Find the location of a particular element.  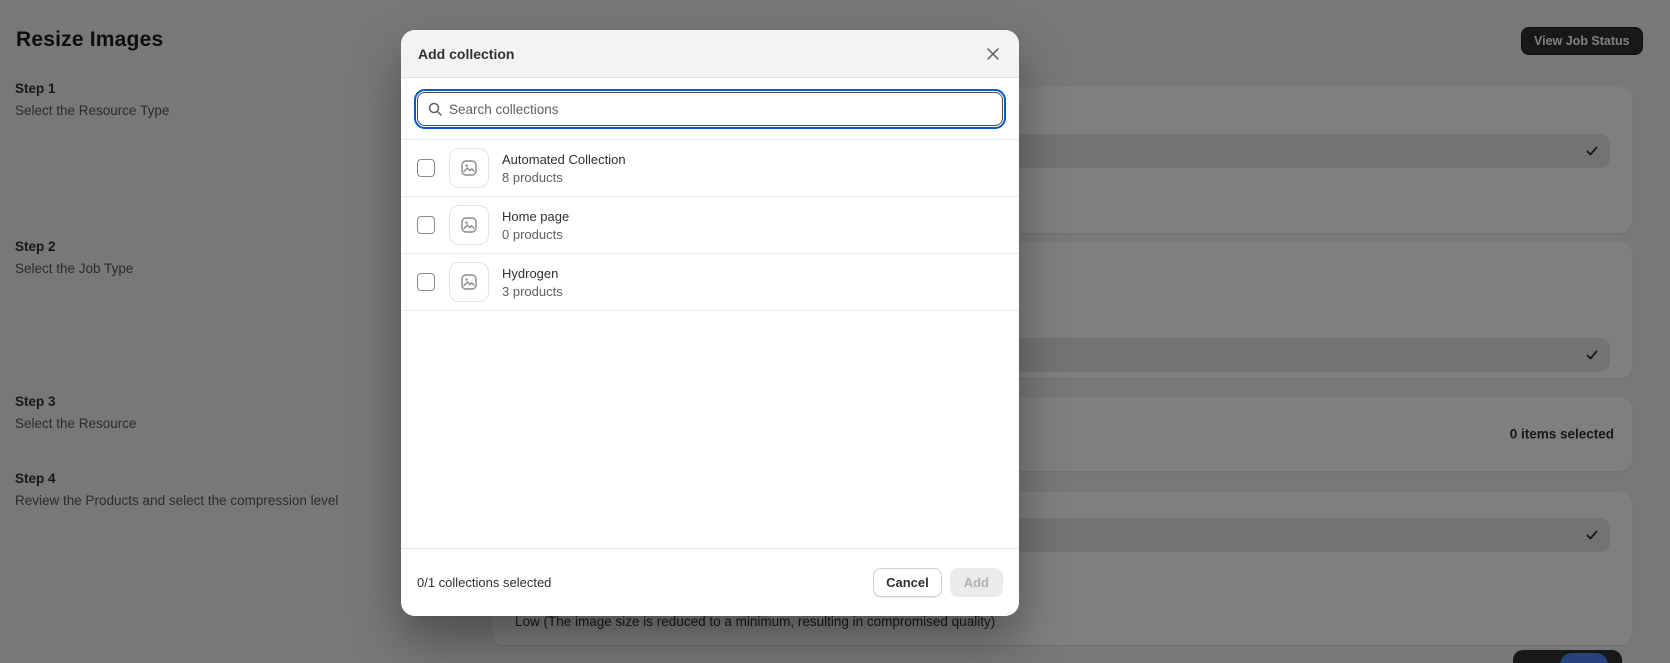

selection-summary: 0/1 collections selected is located at coordinates (484, 582).